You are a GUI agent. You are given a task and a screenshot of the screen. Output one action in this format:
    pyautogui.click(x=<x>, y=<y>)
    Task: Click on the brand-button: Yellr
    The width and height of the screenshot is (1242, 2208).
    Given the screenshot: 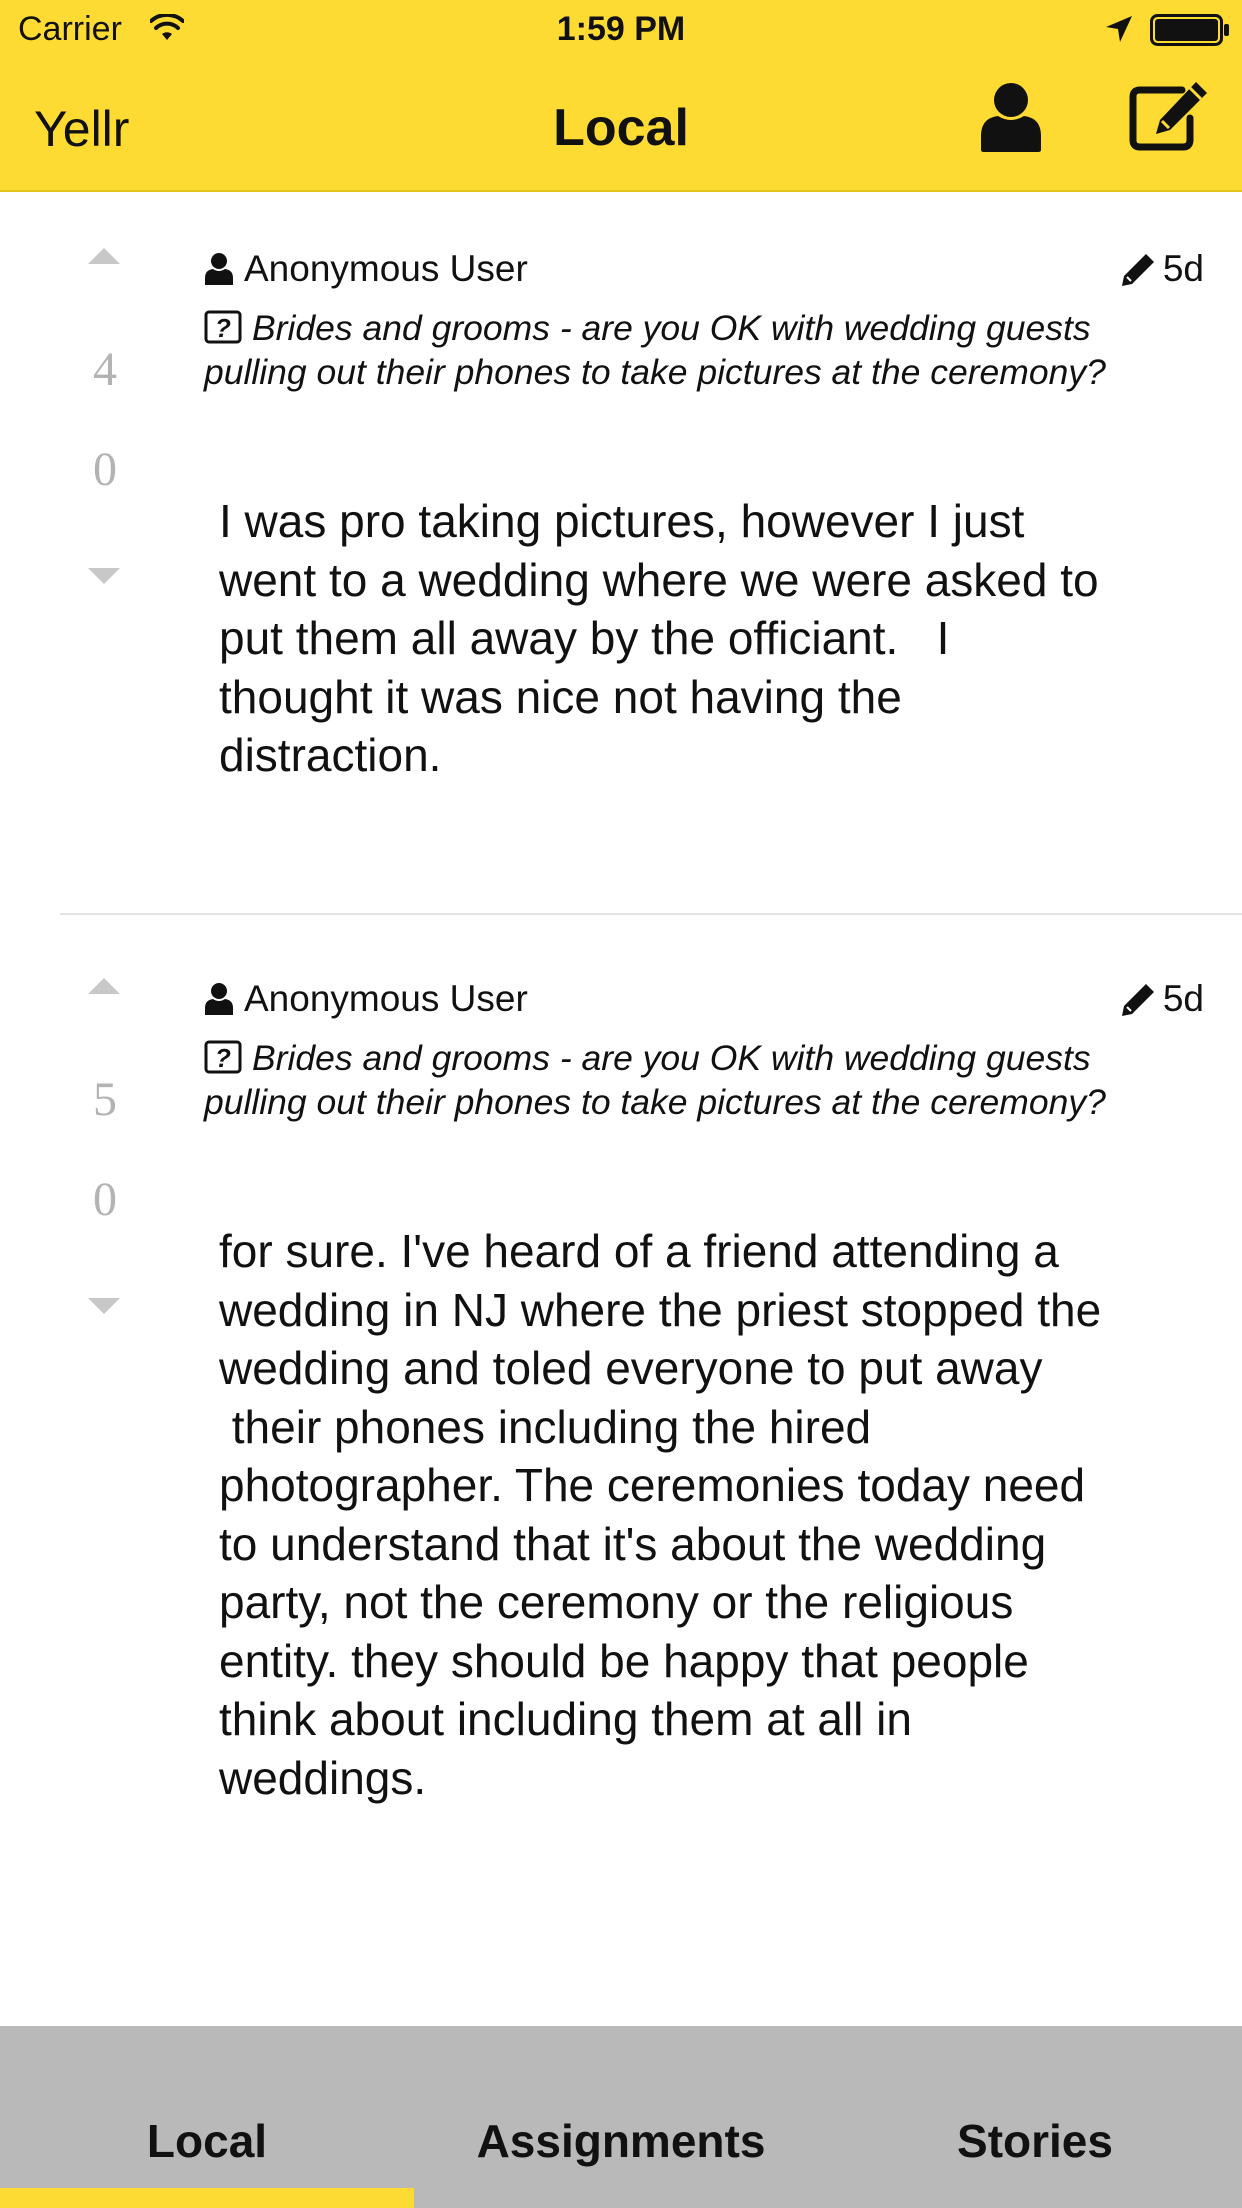 What is the action you would take?
    pyautogui.click(x=81, y=129)
    